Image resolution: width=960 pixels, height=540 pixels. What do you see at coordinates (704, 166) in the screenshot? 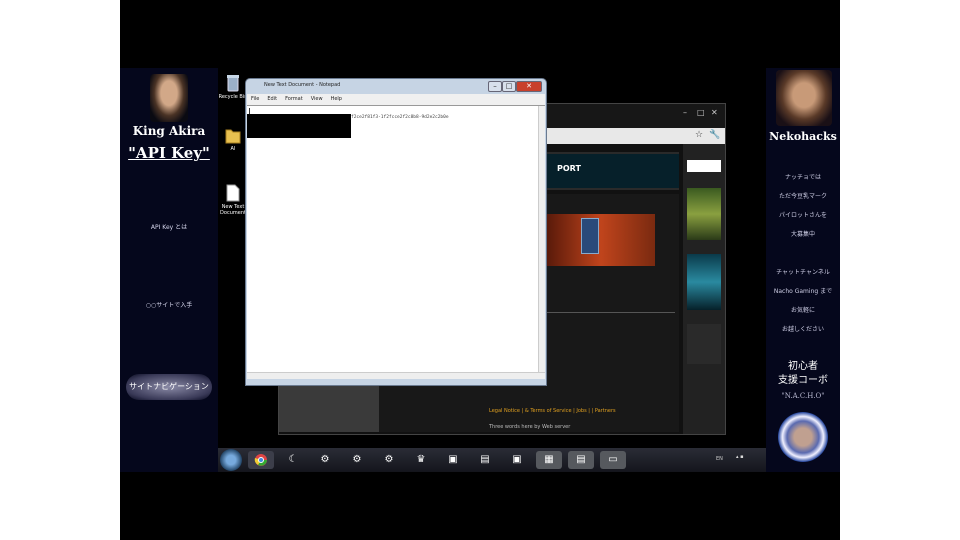
I see `sidebar-search-input` at bounding box center [704, 166].